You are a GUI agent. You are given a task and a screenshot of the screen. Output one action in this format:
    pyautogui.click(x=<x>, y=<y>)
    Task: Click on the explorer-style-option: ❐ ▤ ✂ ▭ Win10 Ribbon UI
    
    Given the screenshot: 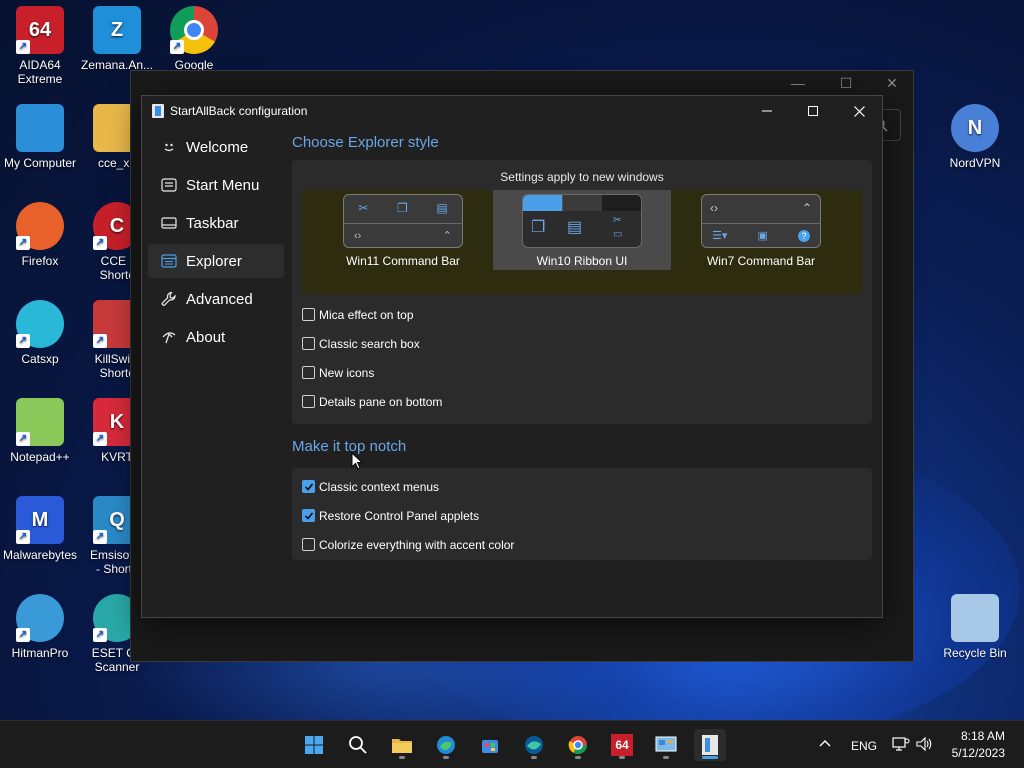 What is the action you would take?
    pyautogui.click(x=582, y=230)
    